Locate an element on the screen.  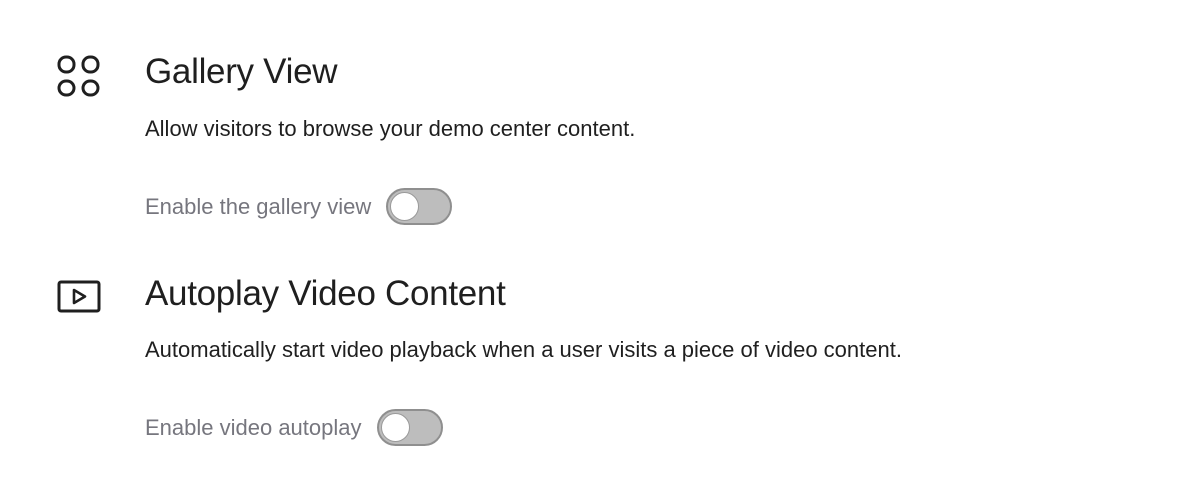
gallery-toggle-row: Enable the gallery view is located at coordinates (299, 206).